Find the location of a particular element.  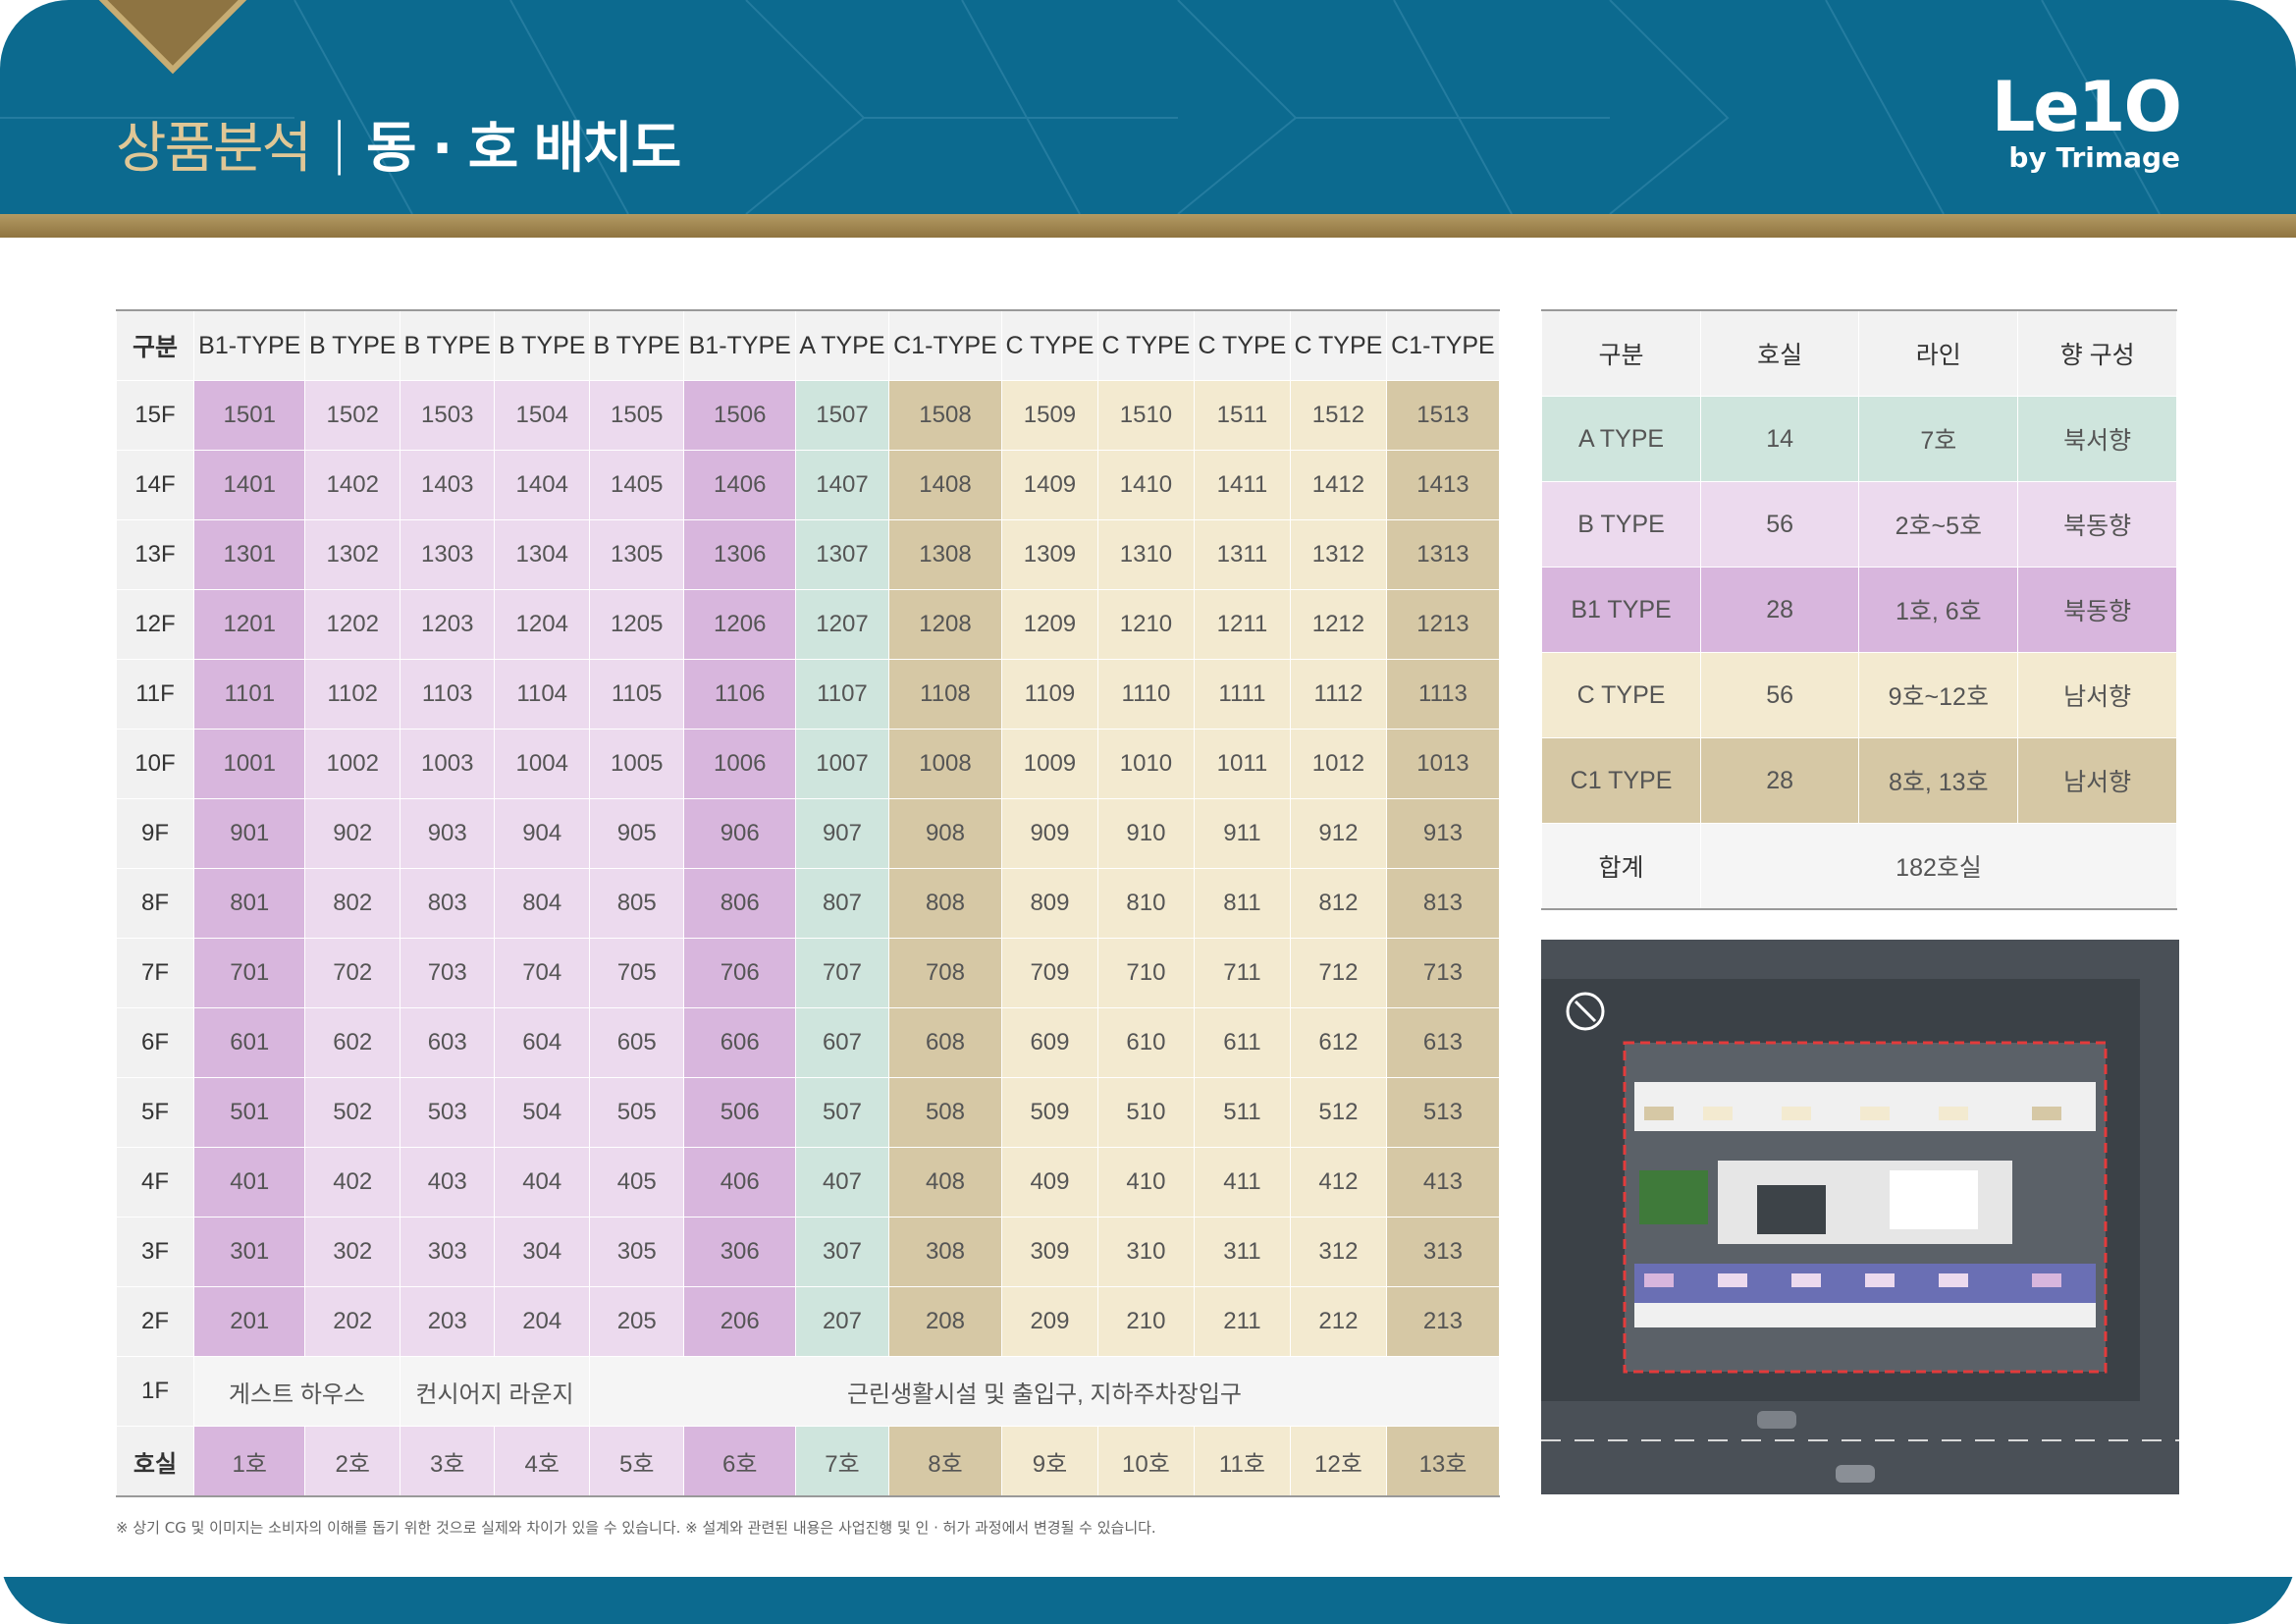

line-cell: 11호 is located at coordinates (1242, 1461).